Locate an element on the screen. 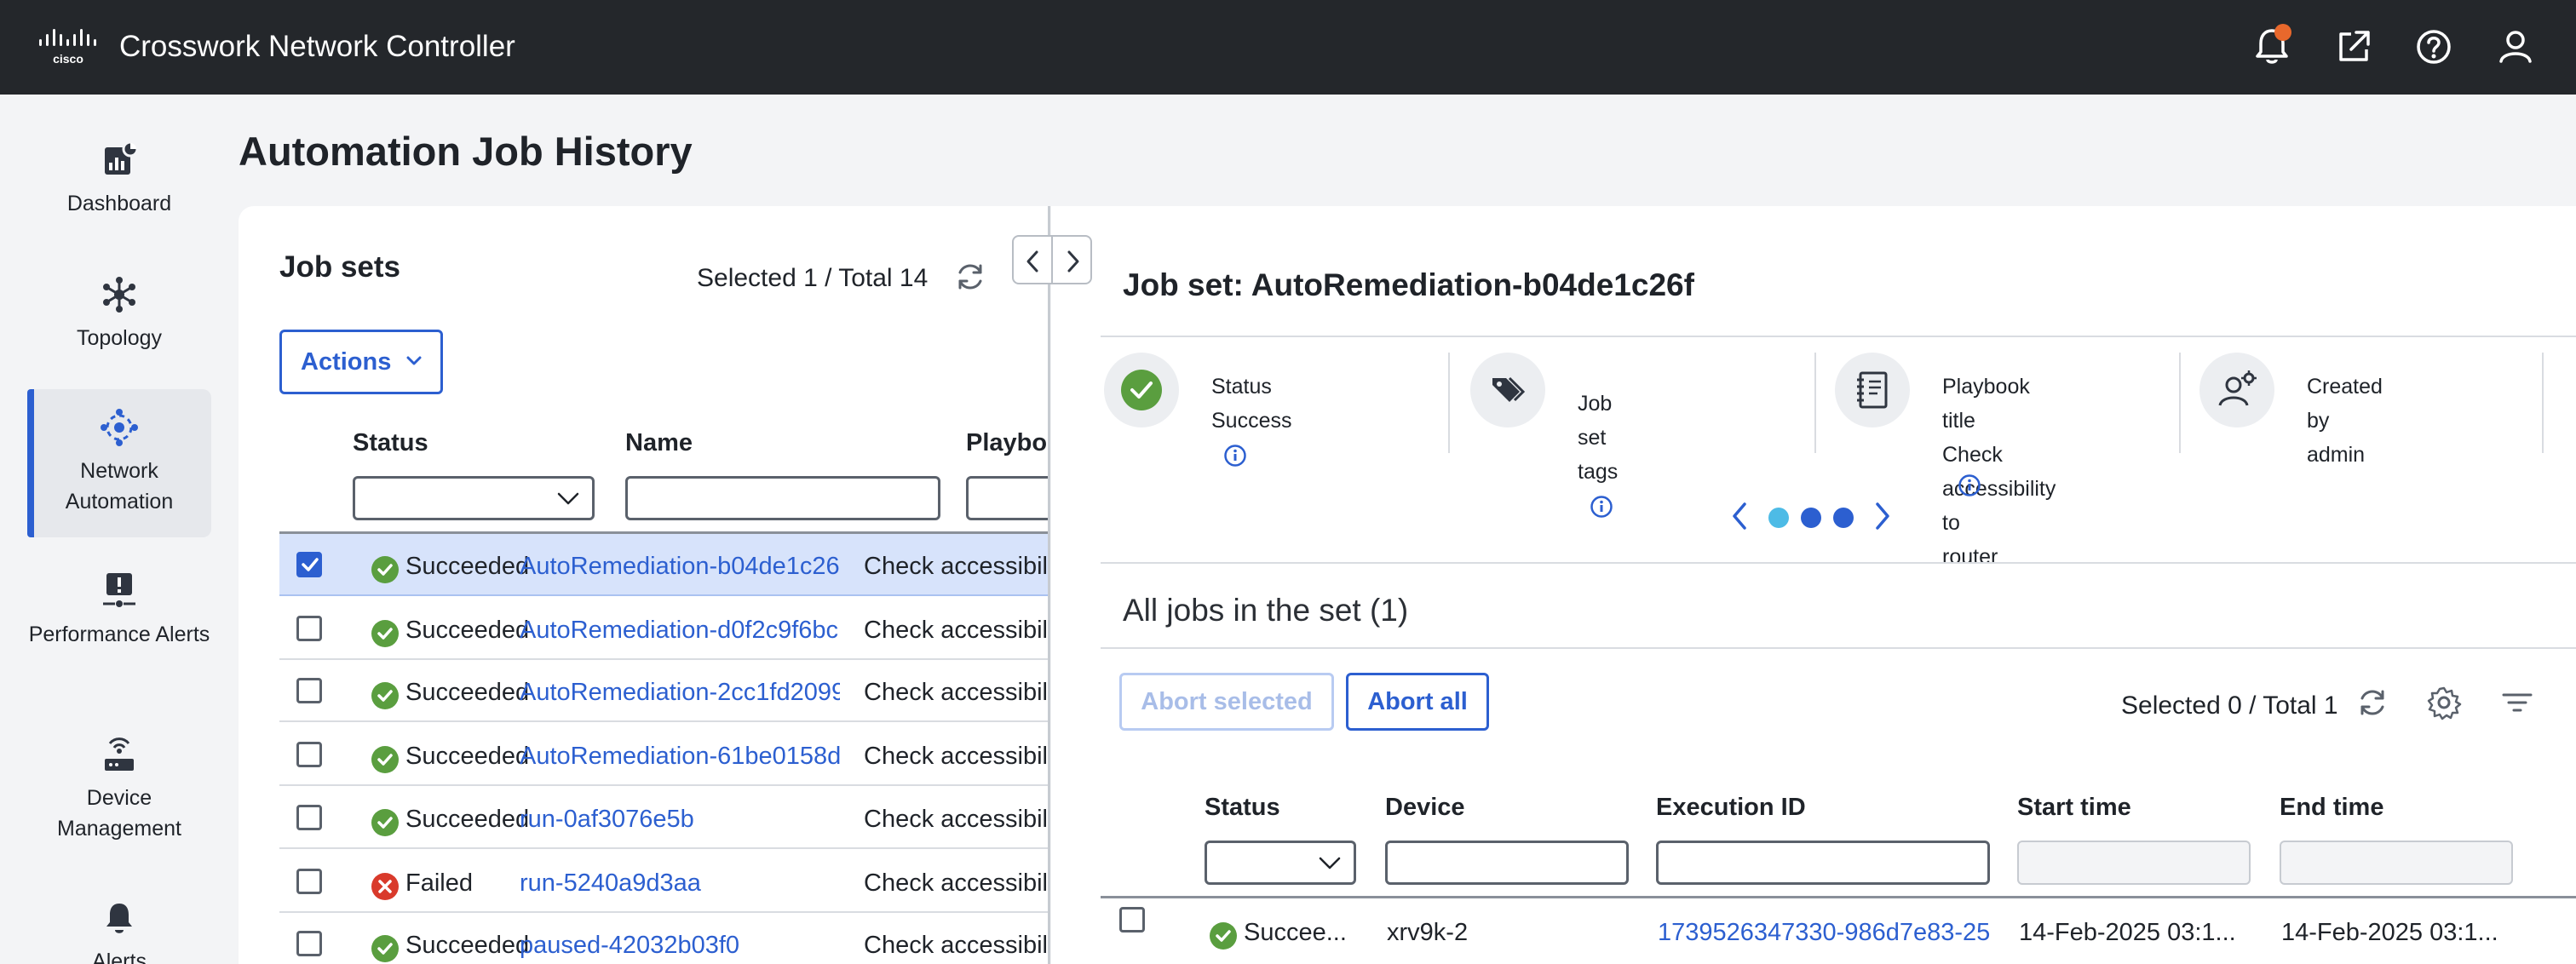 The image size is (2576, 964). device-filter-input is located at coordinates (1507, 863).